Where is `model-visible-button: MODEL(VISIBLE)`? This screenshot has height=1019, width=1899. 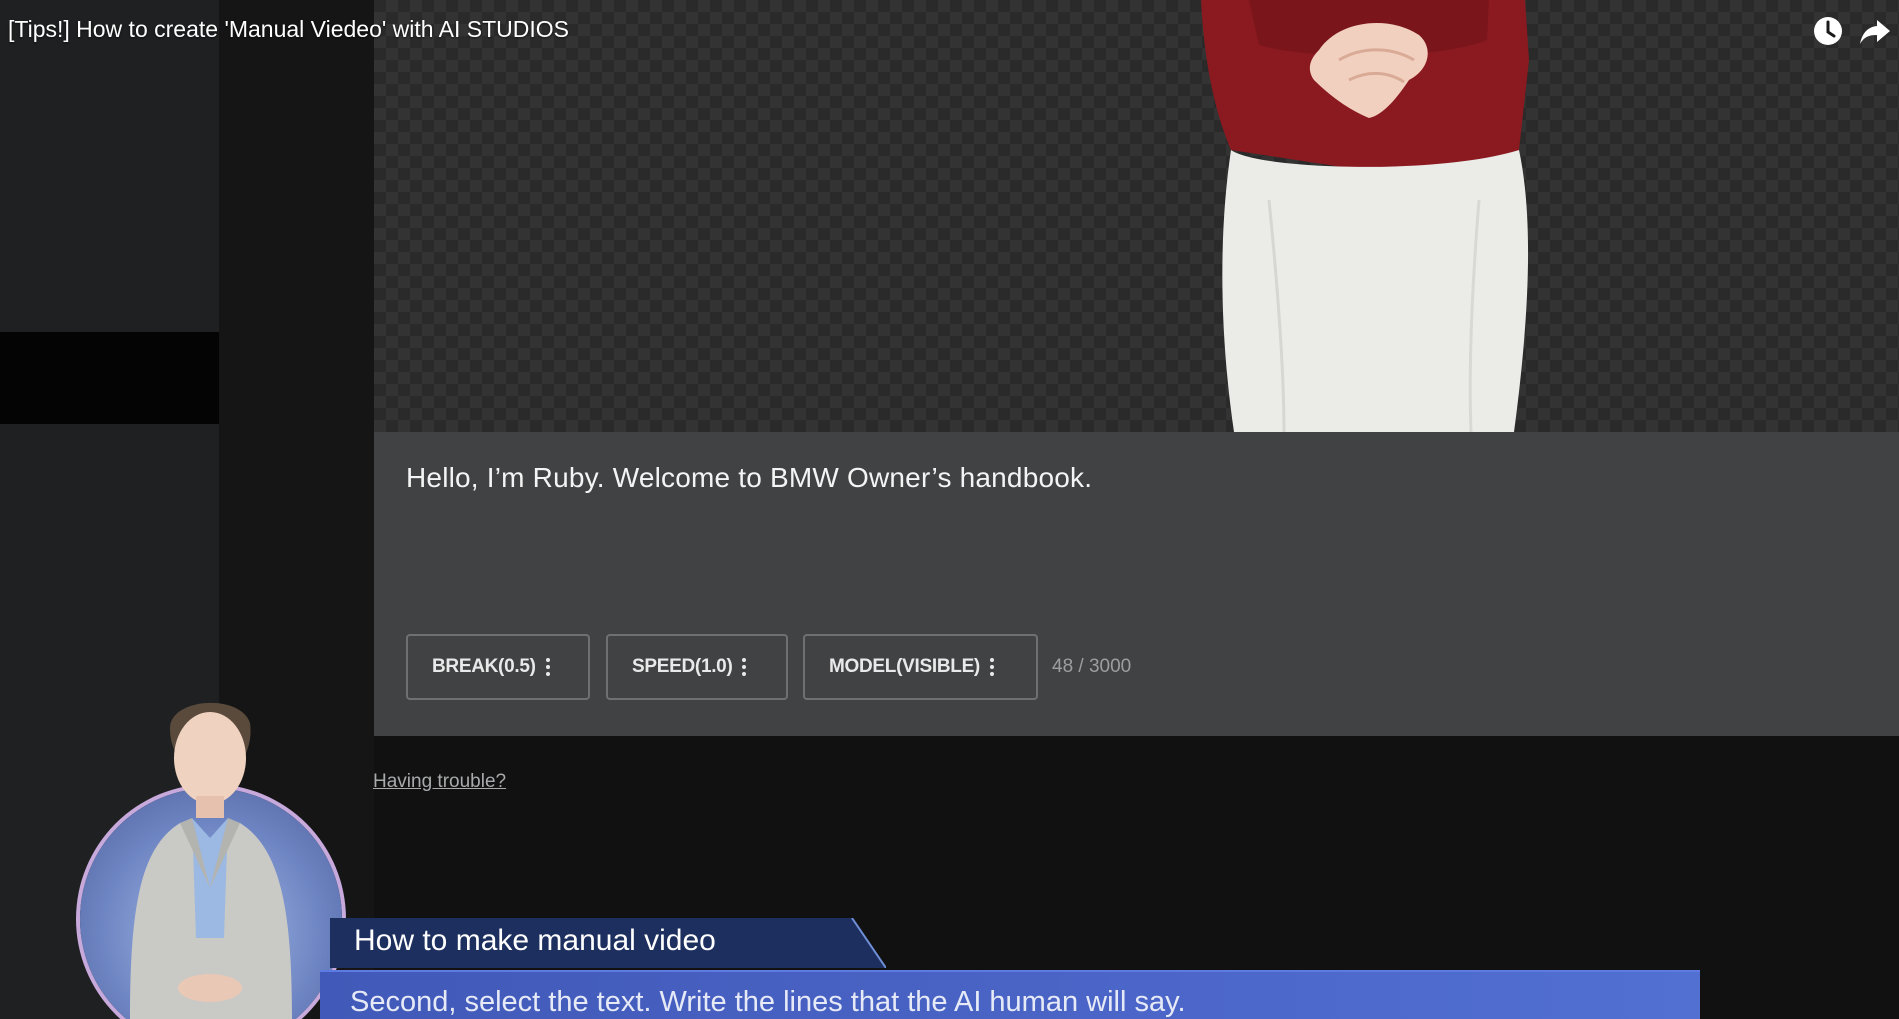 model-visible-button: MODEL(VISIBLE) is located at coordinates (920, 667).